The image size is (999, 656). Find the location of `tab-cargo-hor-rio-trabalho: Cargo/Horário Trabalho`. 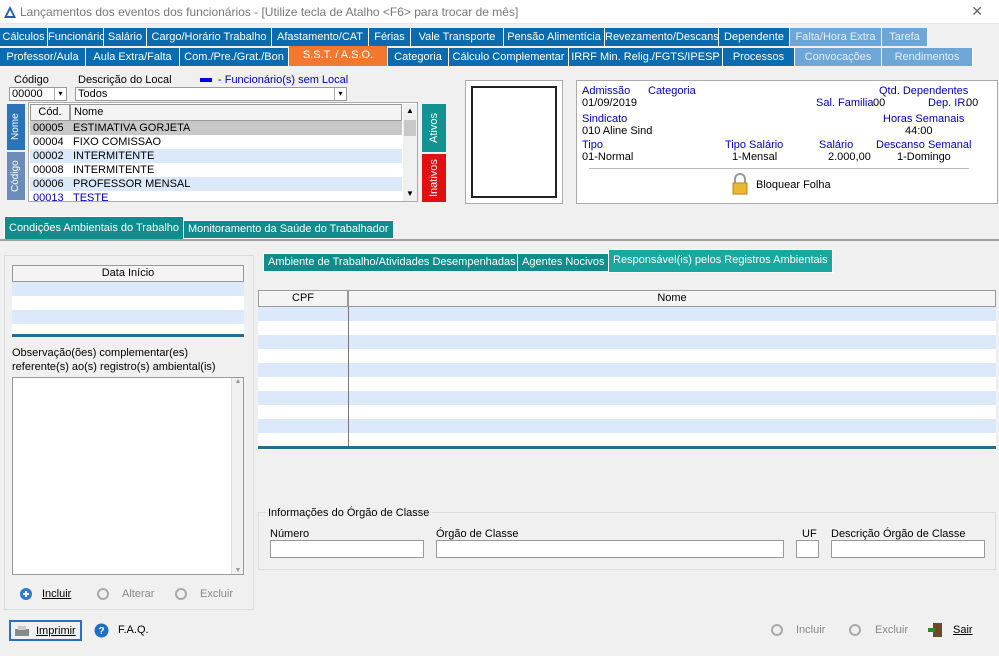

tab-cargo-hor-rio-trabalho: Cargo/Horário Trabalho is located at coordinates (209, 37).